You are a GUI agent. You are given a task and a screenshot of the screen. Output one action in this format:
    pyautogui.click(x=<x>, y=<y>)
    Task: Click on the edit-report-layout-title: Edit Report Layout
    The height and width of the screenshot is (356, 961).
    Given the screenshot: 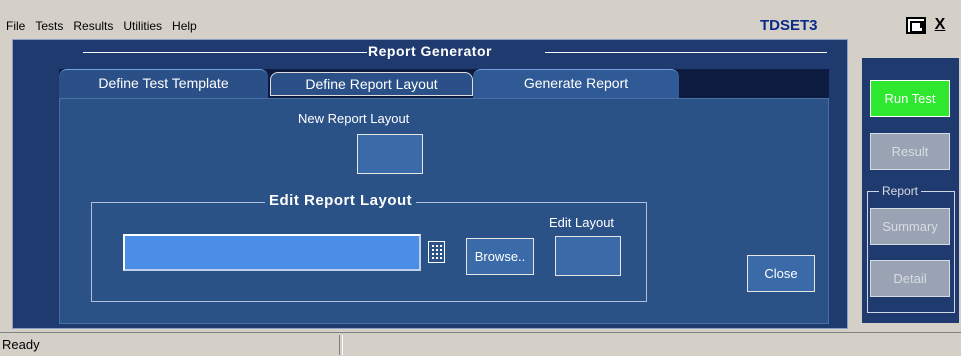 What is the action you would take?
    pyautogui.click(x=341, y=200)
    